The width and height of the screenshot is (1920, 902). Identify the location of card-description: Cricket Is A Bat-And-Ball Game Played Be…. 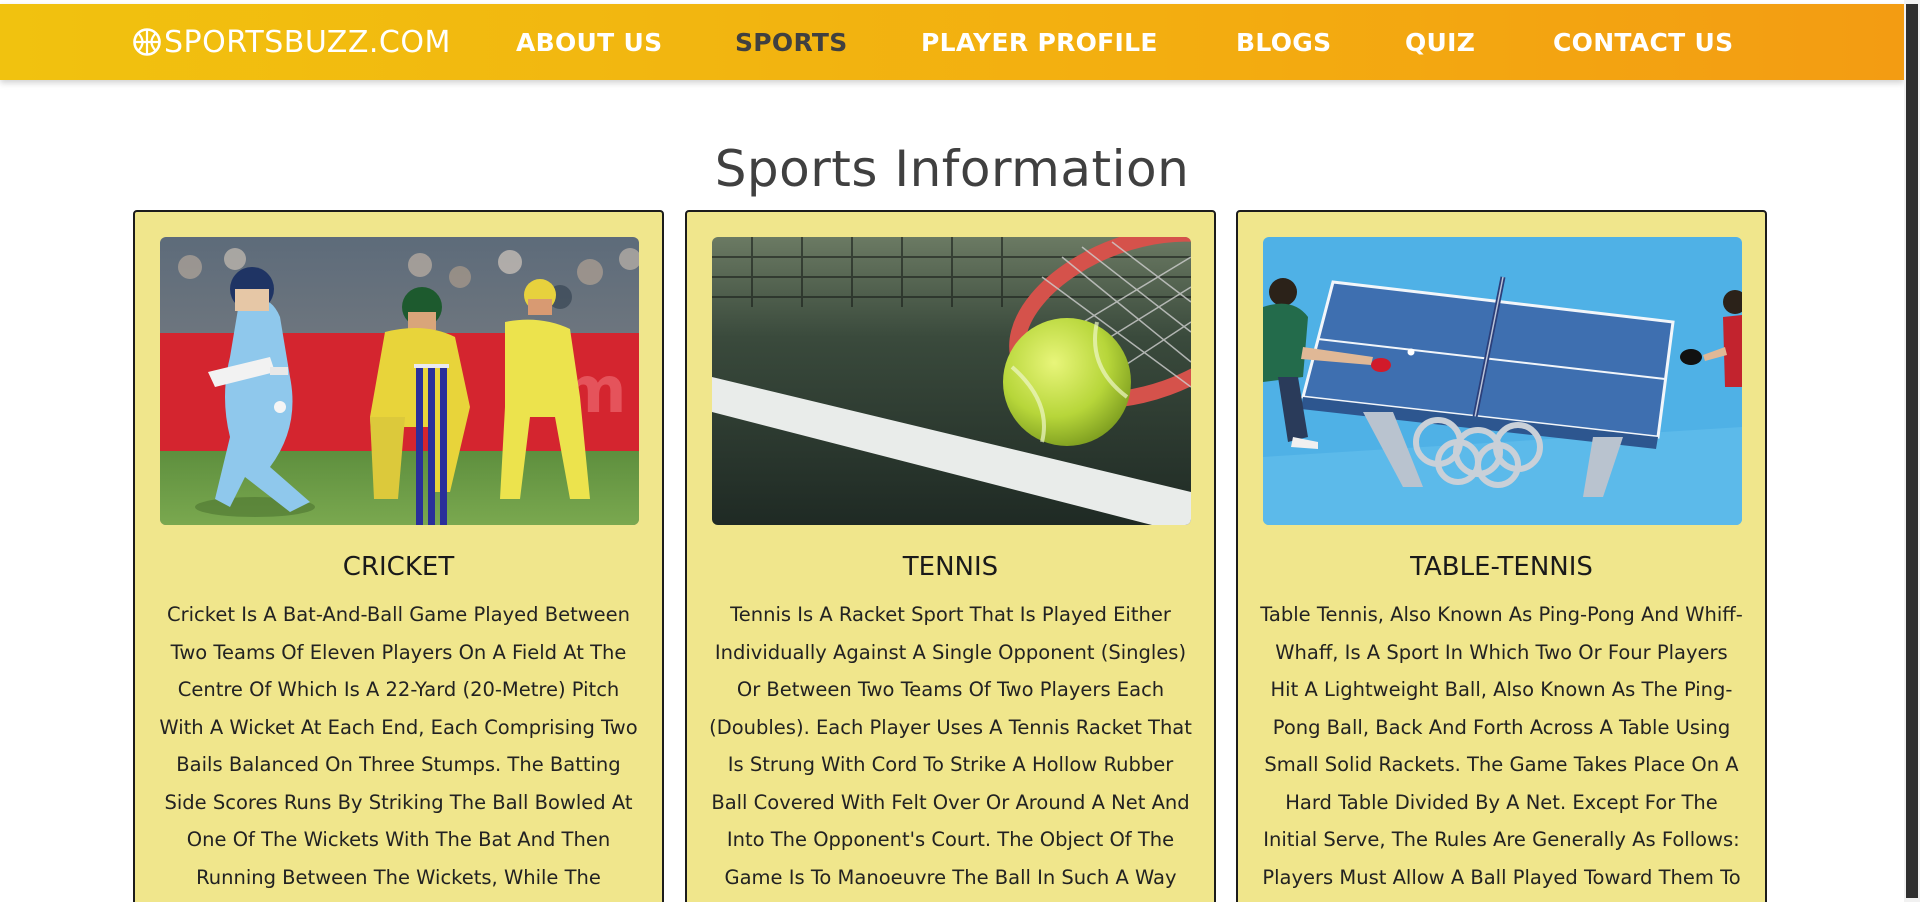
(398, 746).